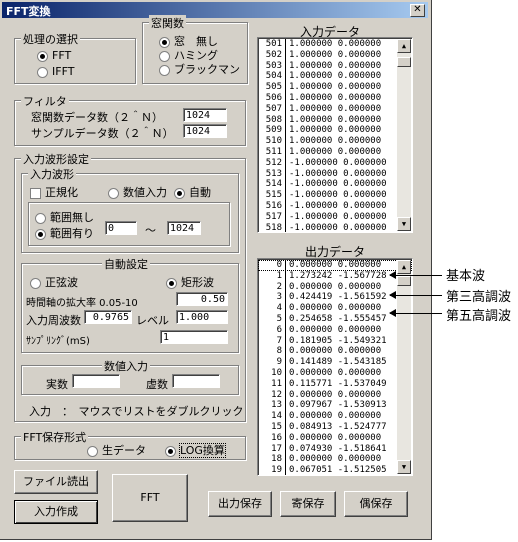  I want to click on output-list-scrollbar: ▲ ▼, so click(404, 367).